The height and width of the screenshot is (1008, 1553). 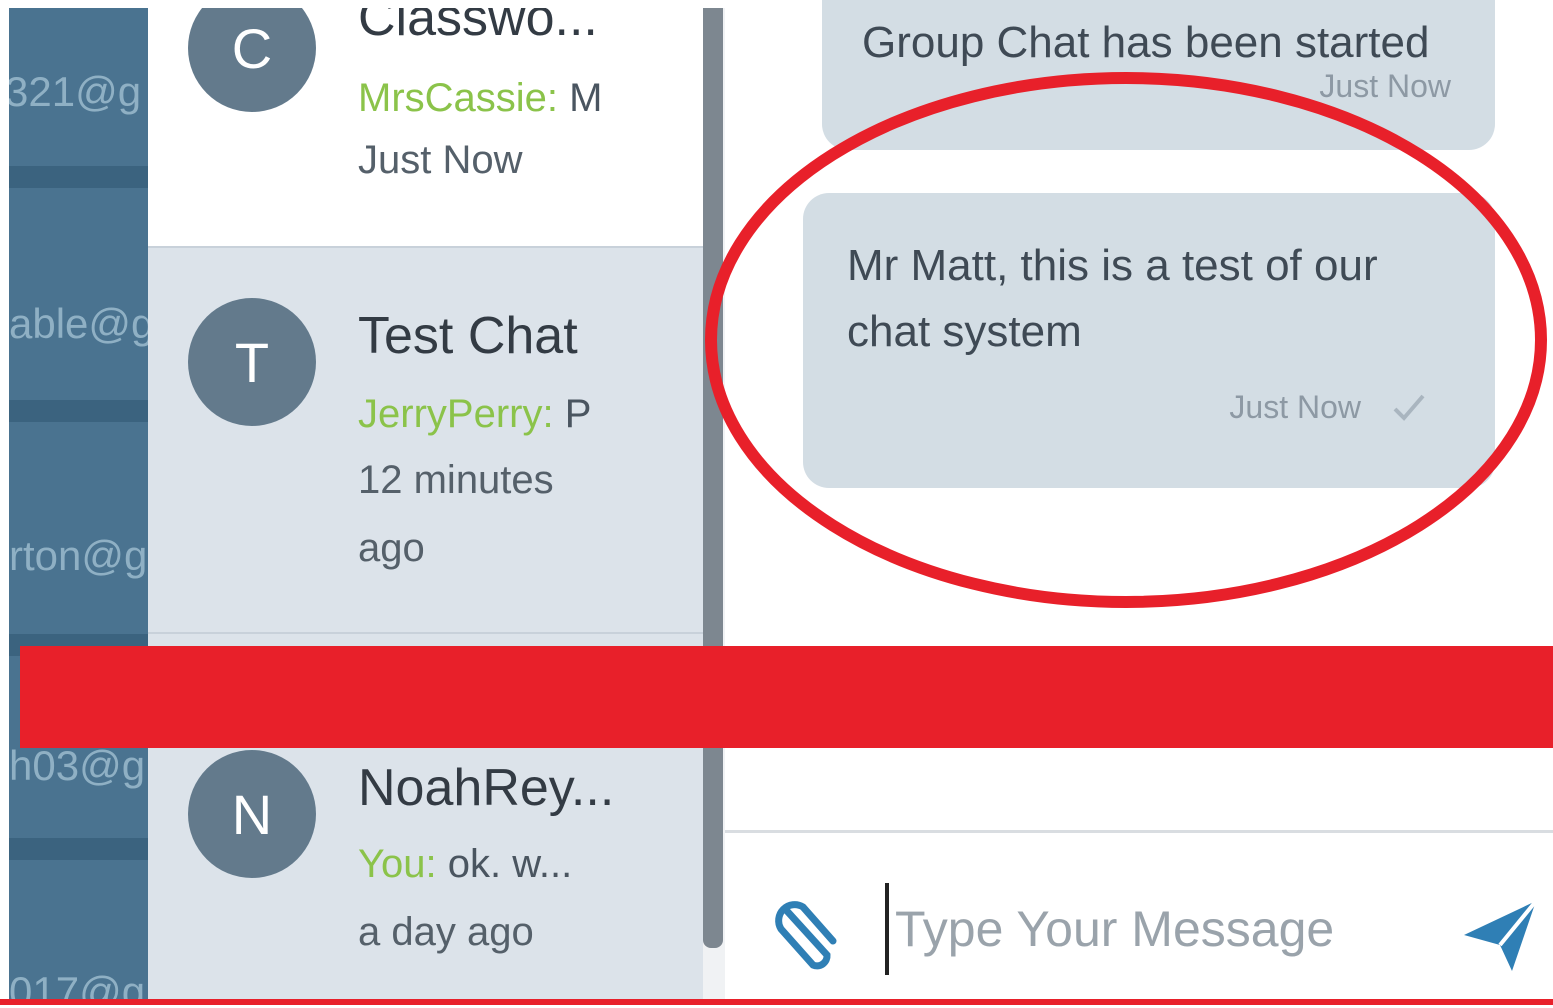 What do you see at coordinates (572, 414) in the screenshot?
I see `preview-text: P` at bounding box center [572, 414].